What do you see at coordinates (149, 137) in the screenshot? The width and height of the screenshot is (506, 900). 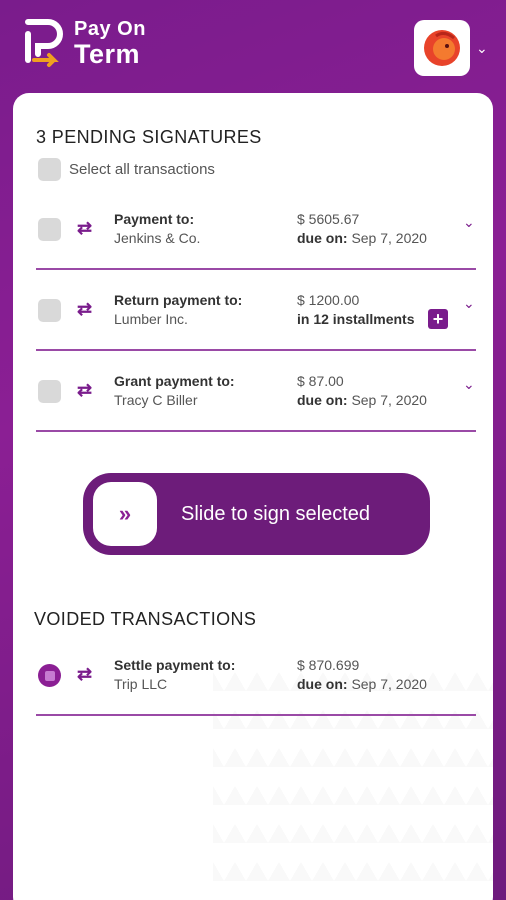 I see `pending-signatures-title: 3 PENDING SIGNATURES` at bounding box center [149, 137].